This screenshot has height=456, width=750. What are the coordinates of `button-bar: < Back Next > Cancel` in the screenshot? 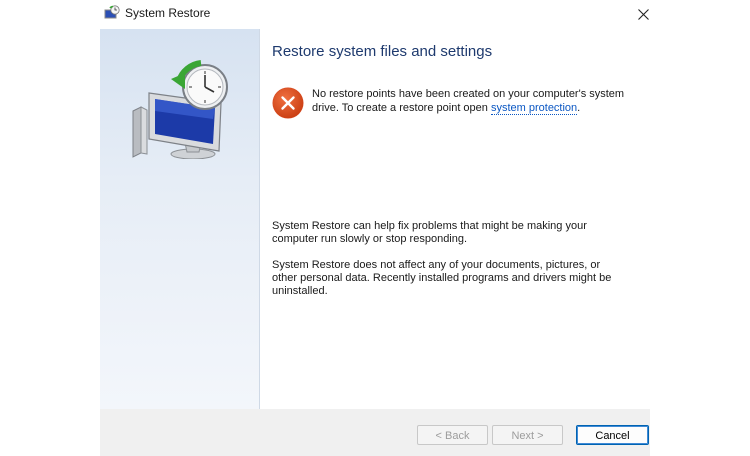 It's located at (375, 432).